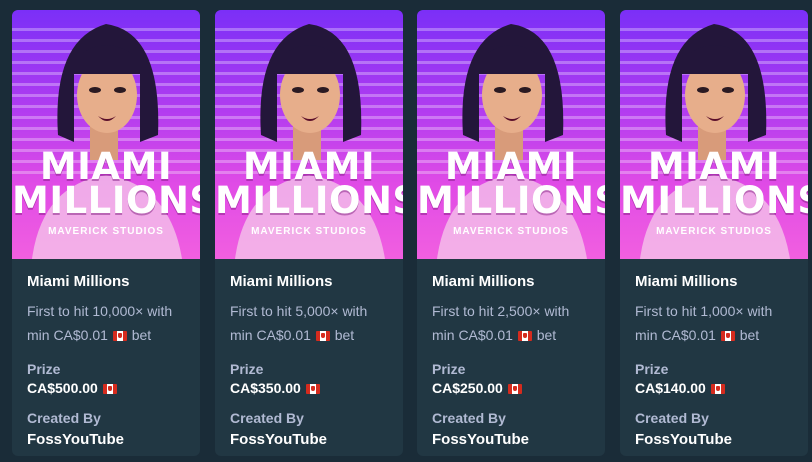  I want to click on prize-amount: CA$140.00, so click(715, 388).